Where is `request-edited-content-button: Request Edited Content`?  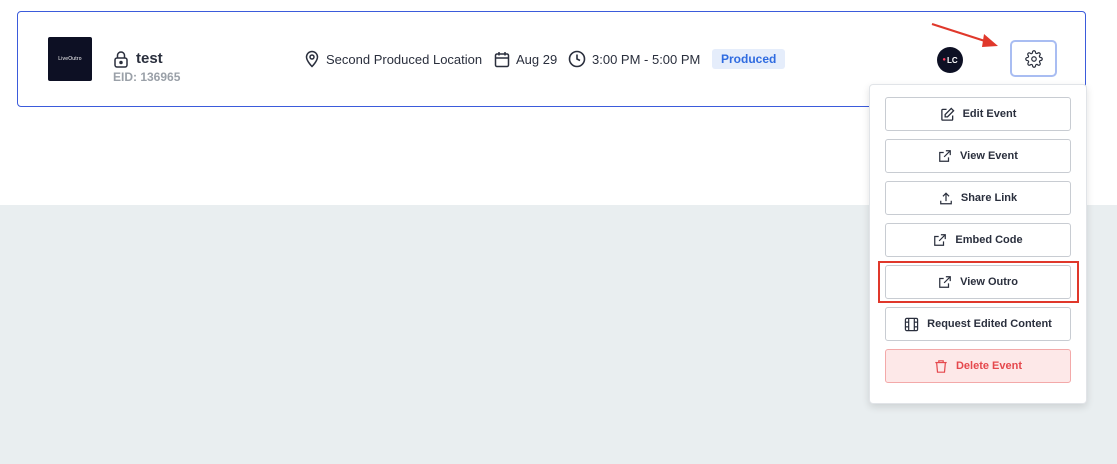 request-edited-content-button: Request Edited Content is located at coordinates (978, 324).